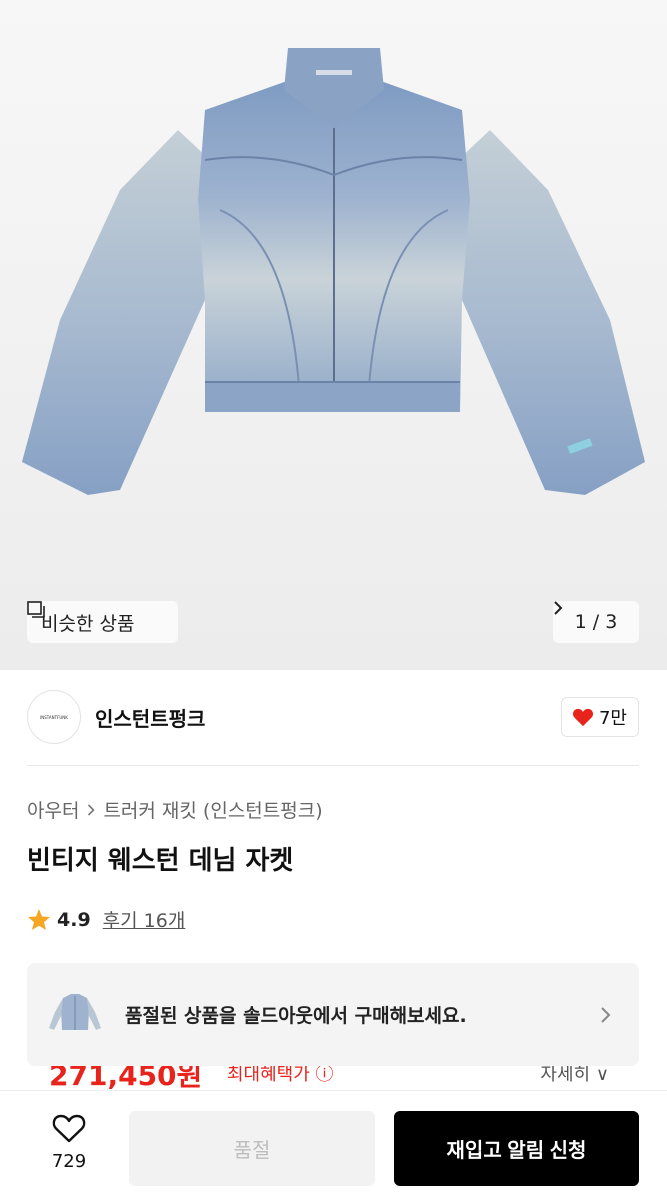 The width and height of the screenshot is (667, 1200). What do you see at coordinates (150, 717) in the screenshot?
I see `brand-name: 인스턴트펑크` at bounding box center [150, 717].